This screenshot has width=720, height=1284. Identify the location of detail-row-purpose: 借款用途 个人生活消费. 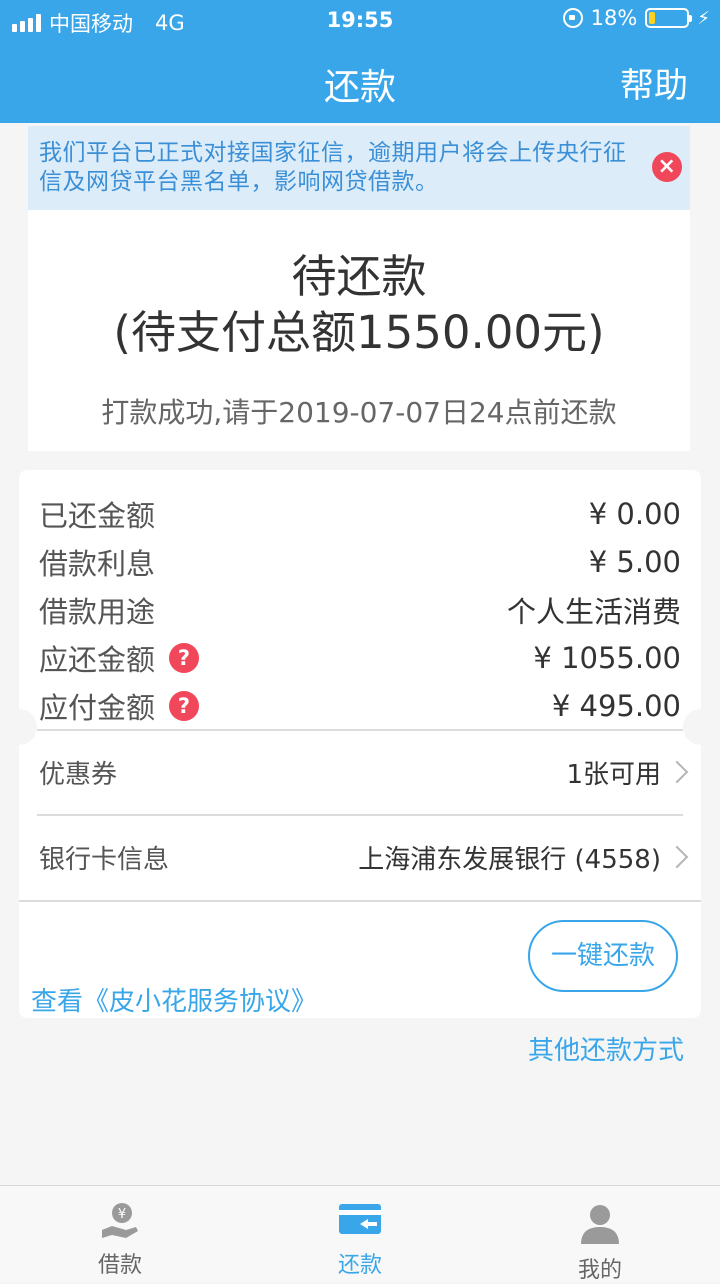
(360, 610).